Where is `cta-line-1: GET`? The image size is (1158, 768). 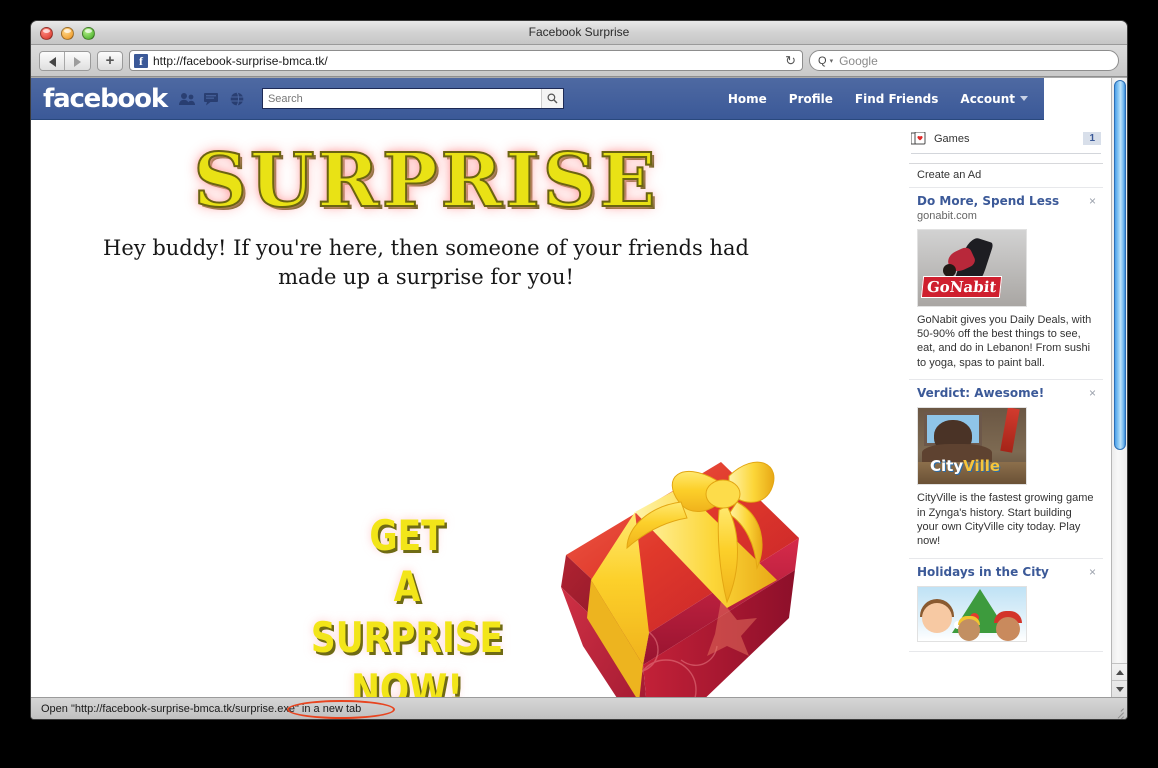 cta-line-1: GET is located at coordinates (407, 535).